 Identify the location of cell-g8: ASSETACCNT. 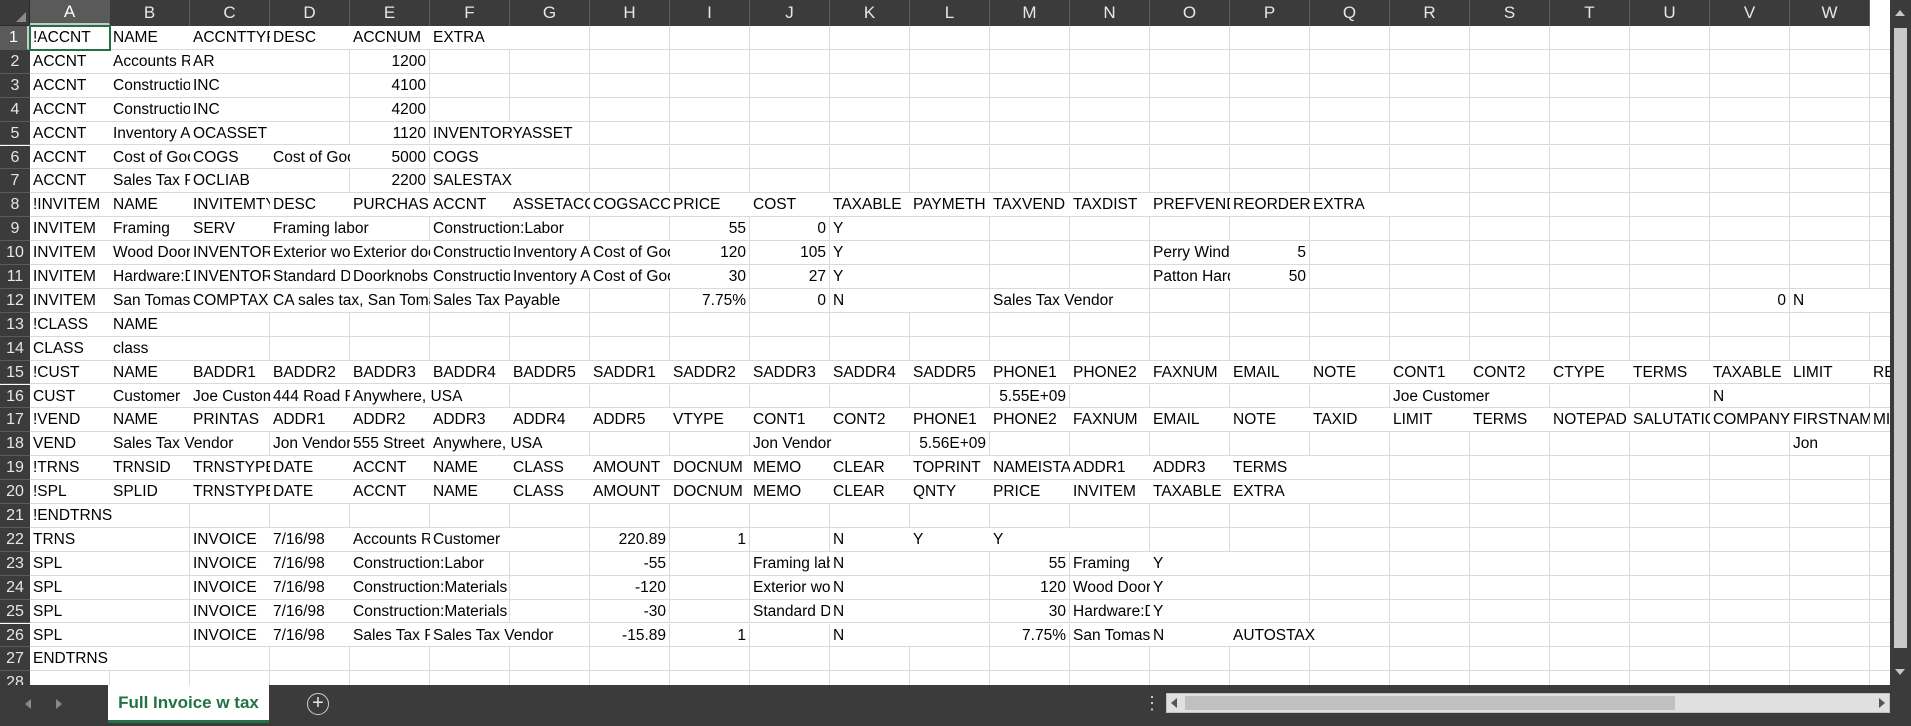
(550, 205).